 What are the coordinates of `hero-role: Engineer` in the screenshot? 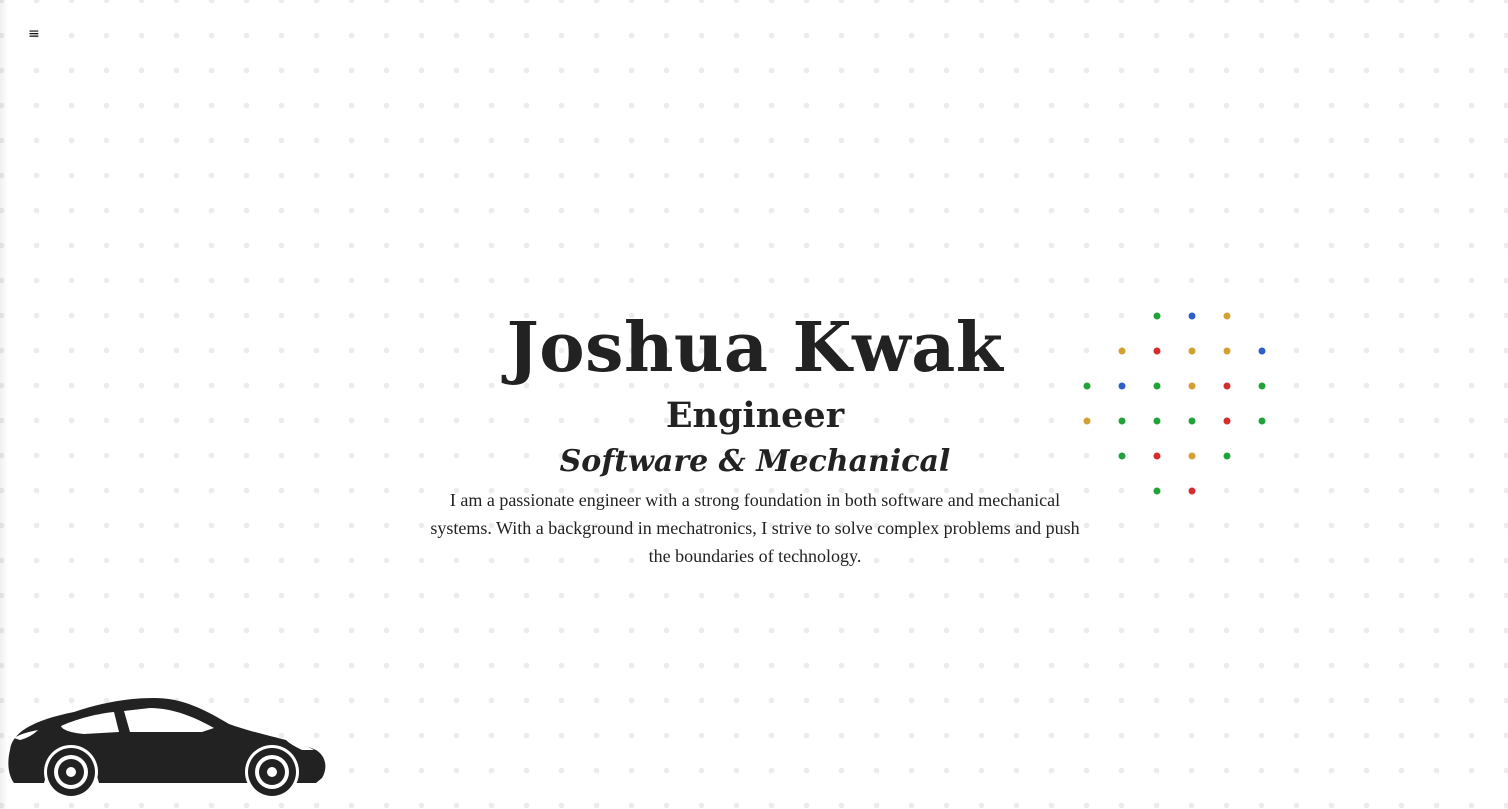 It's located at (755, 415).